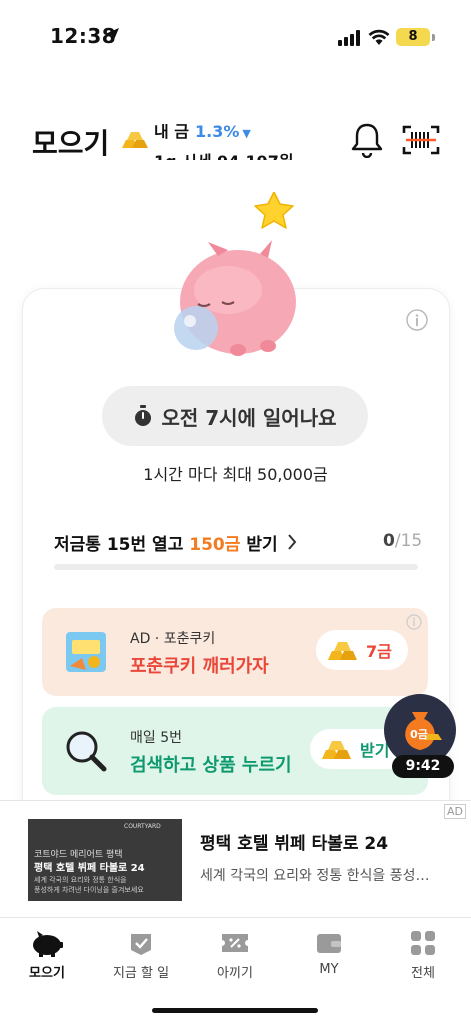 This screenshot has width=471, height=1024. Describe the element at coordinates (433, 37) in the screenshot. I see `battery-tip` at that location.